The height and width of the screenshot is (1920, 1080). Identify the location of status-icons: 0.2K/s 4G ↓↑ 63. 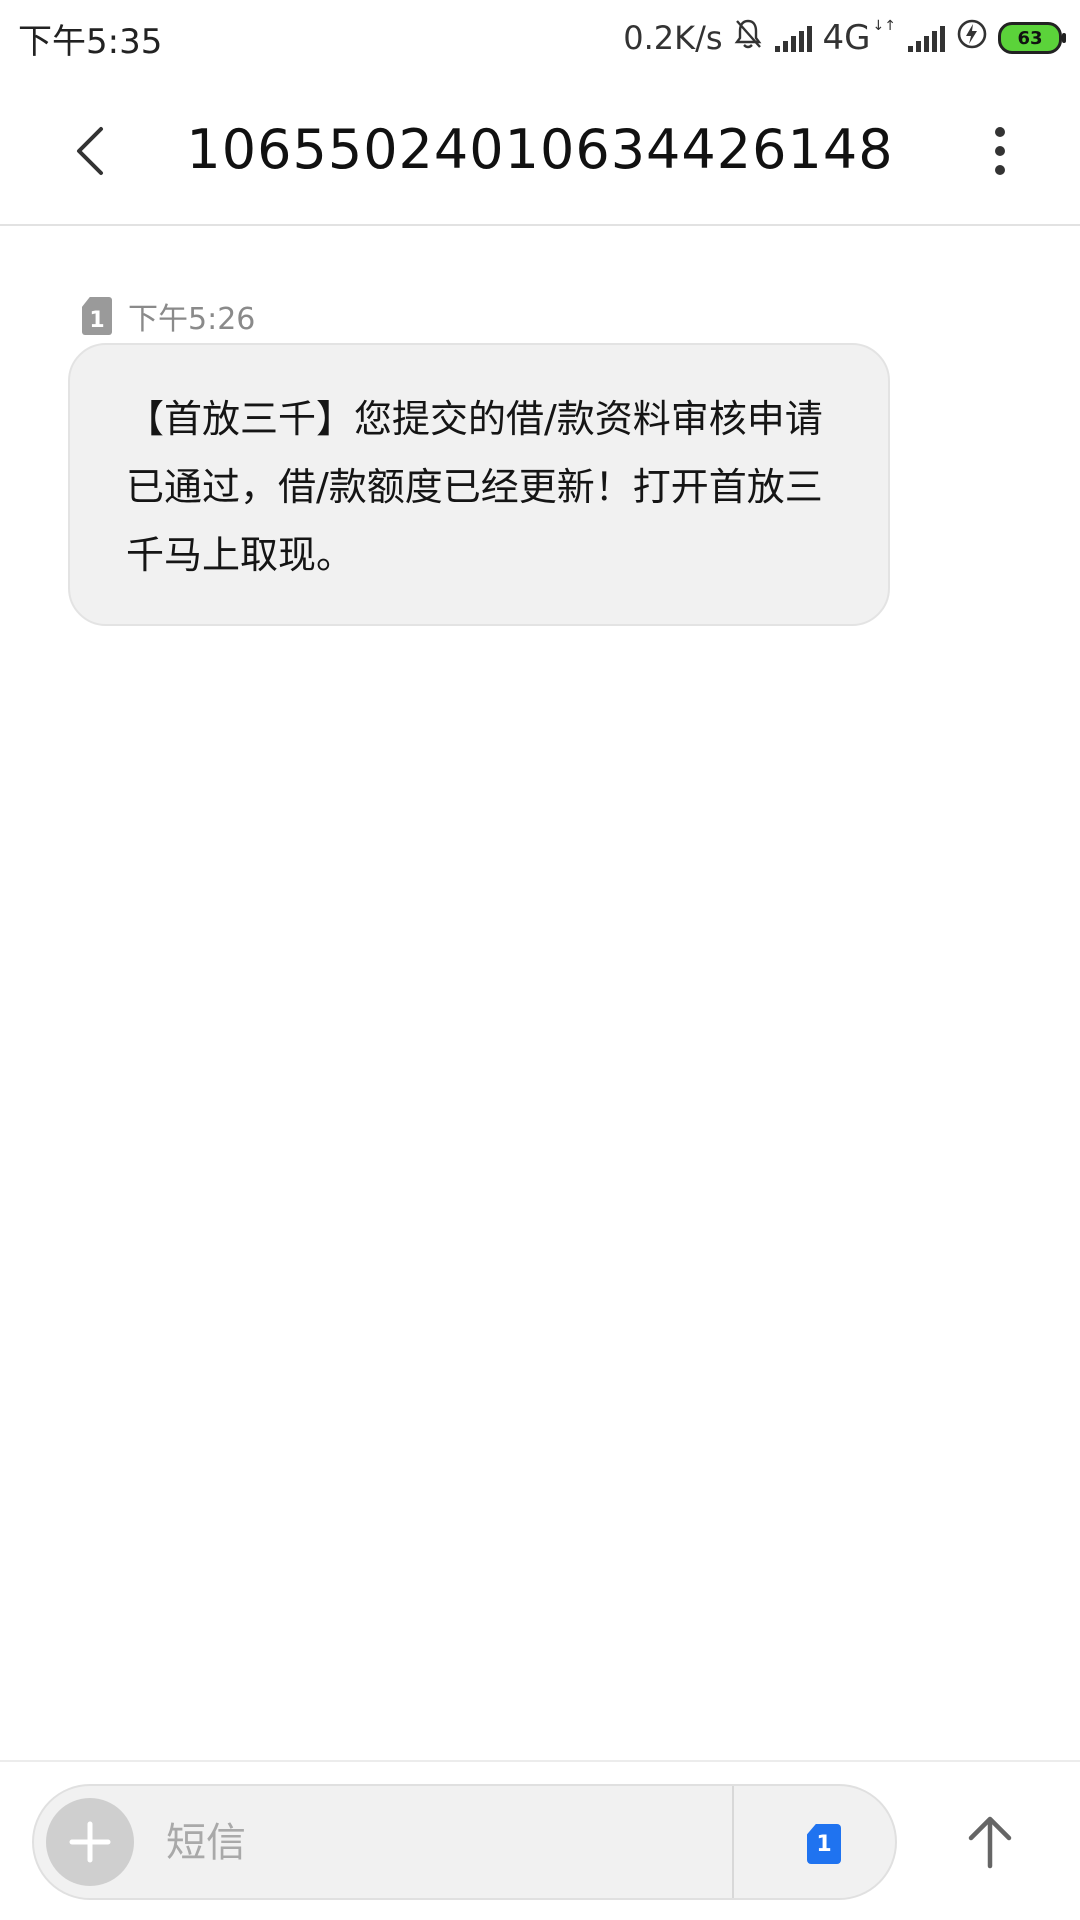
(844, 38).